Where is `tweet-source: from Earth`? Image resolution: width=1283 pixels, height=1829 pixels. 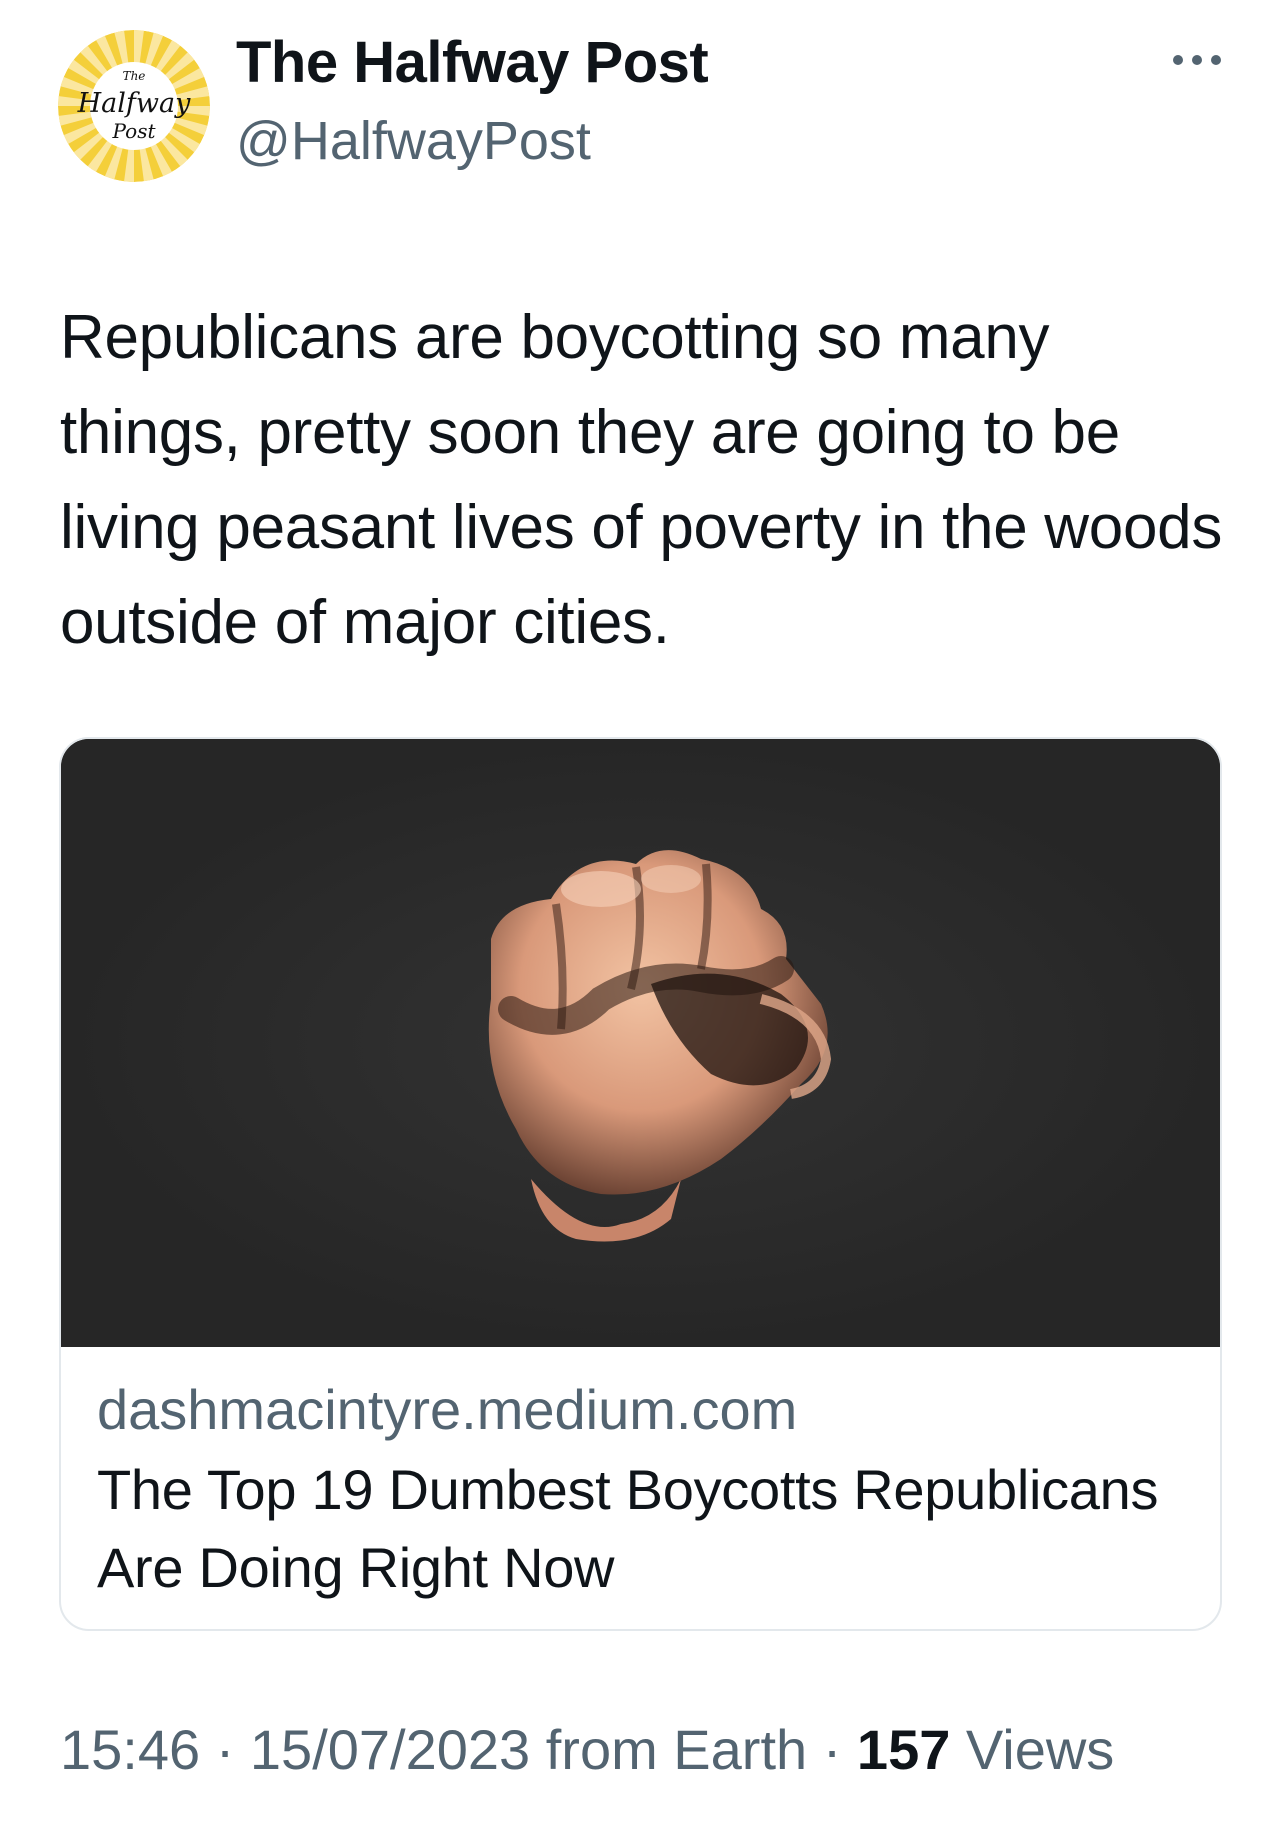 tweet-source: from Earth is located at coordinates (676, 1749).